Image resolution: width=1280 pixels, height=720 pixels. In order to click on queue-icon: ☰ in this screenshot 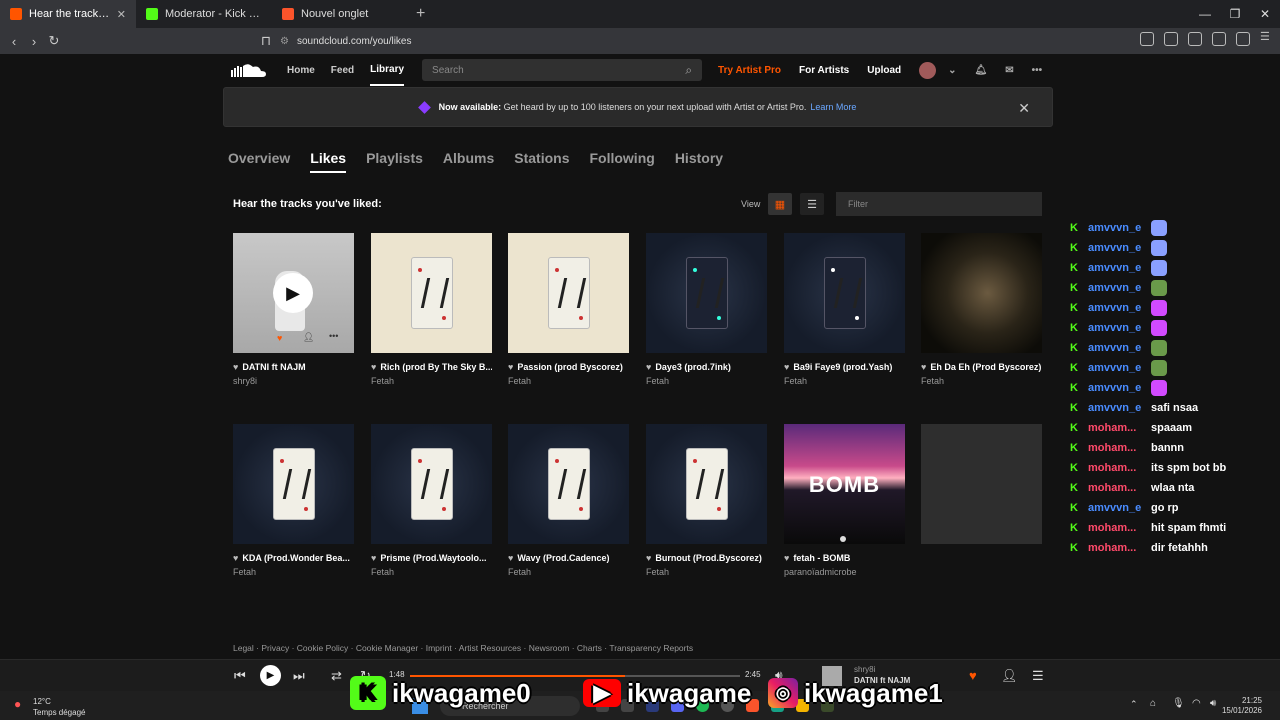, I will do `click(1038, 676)`.